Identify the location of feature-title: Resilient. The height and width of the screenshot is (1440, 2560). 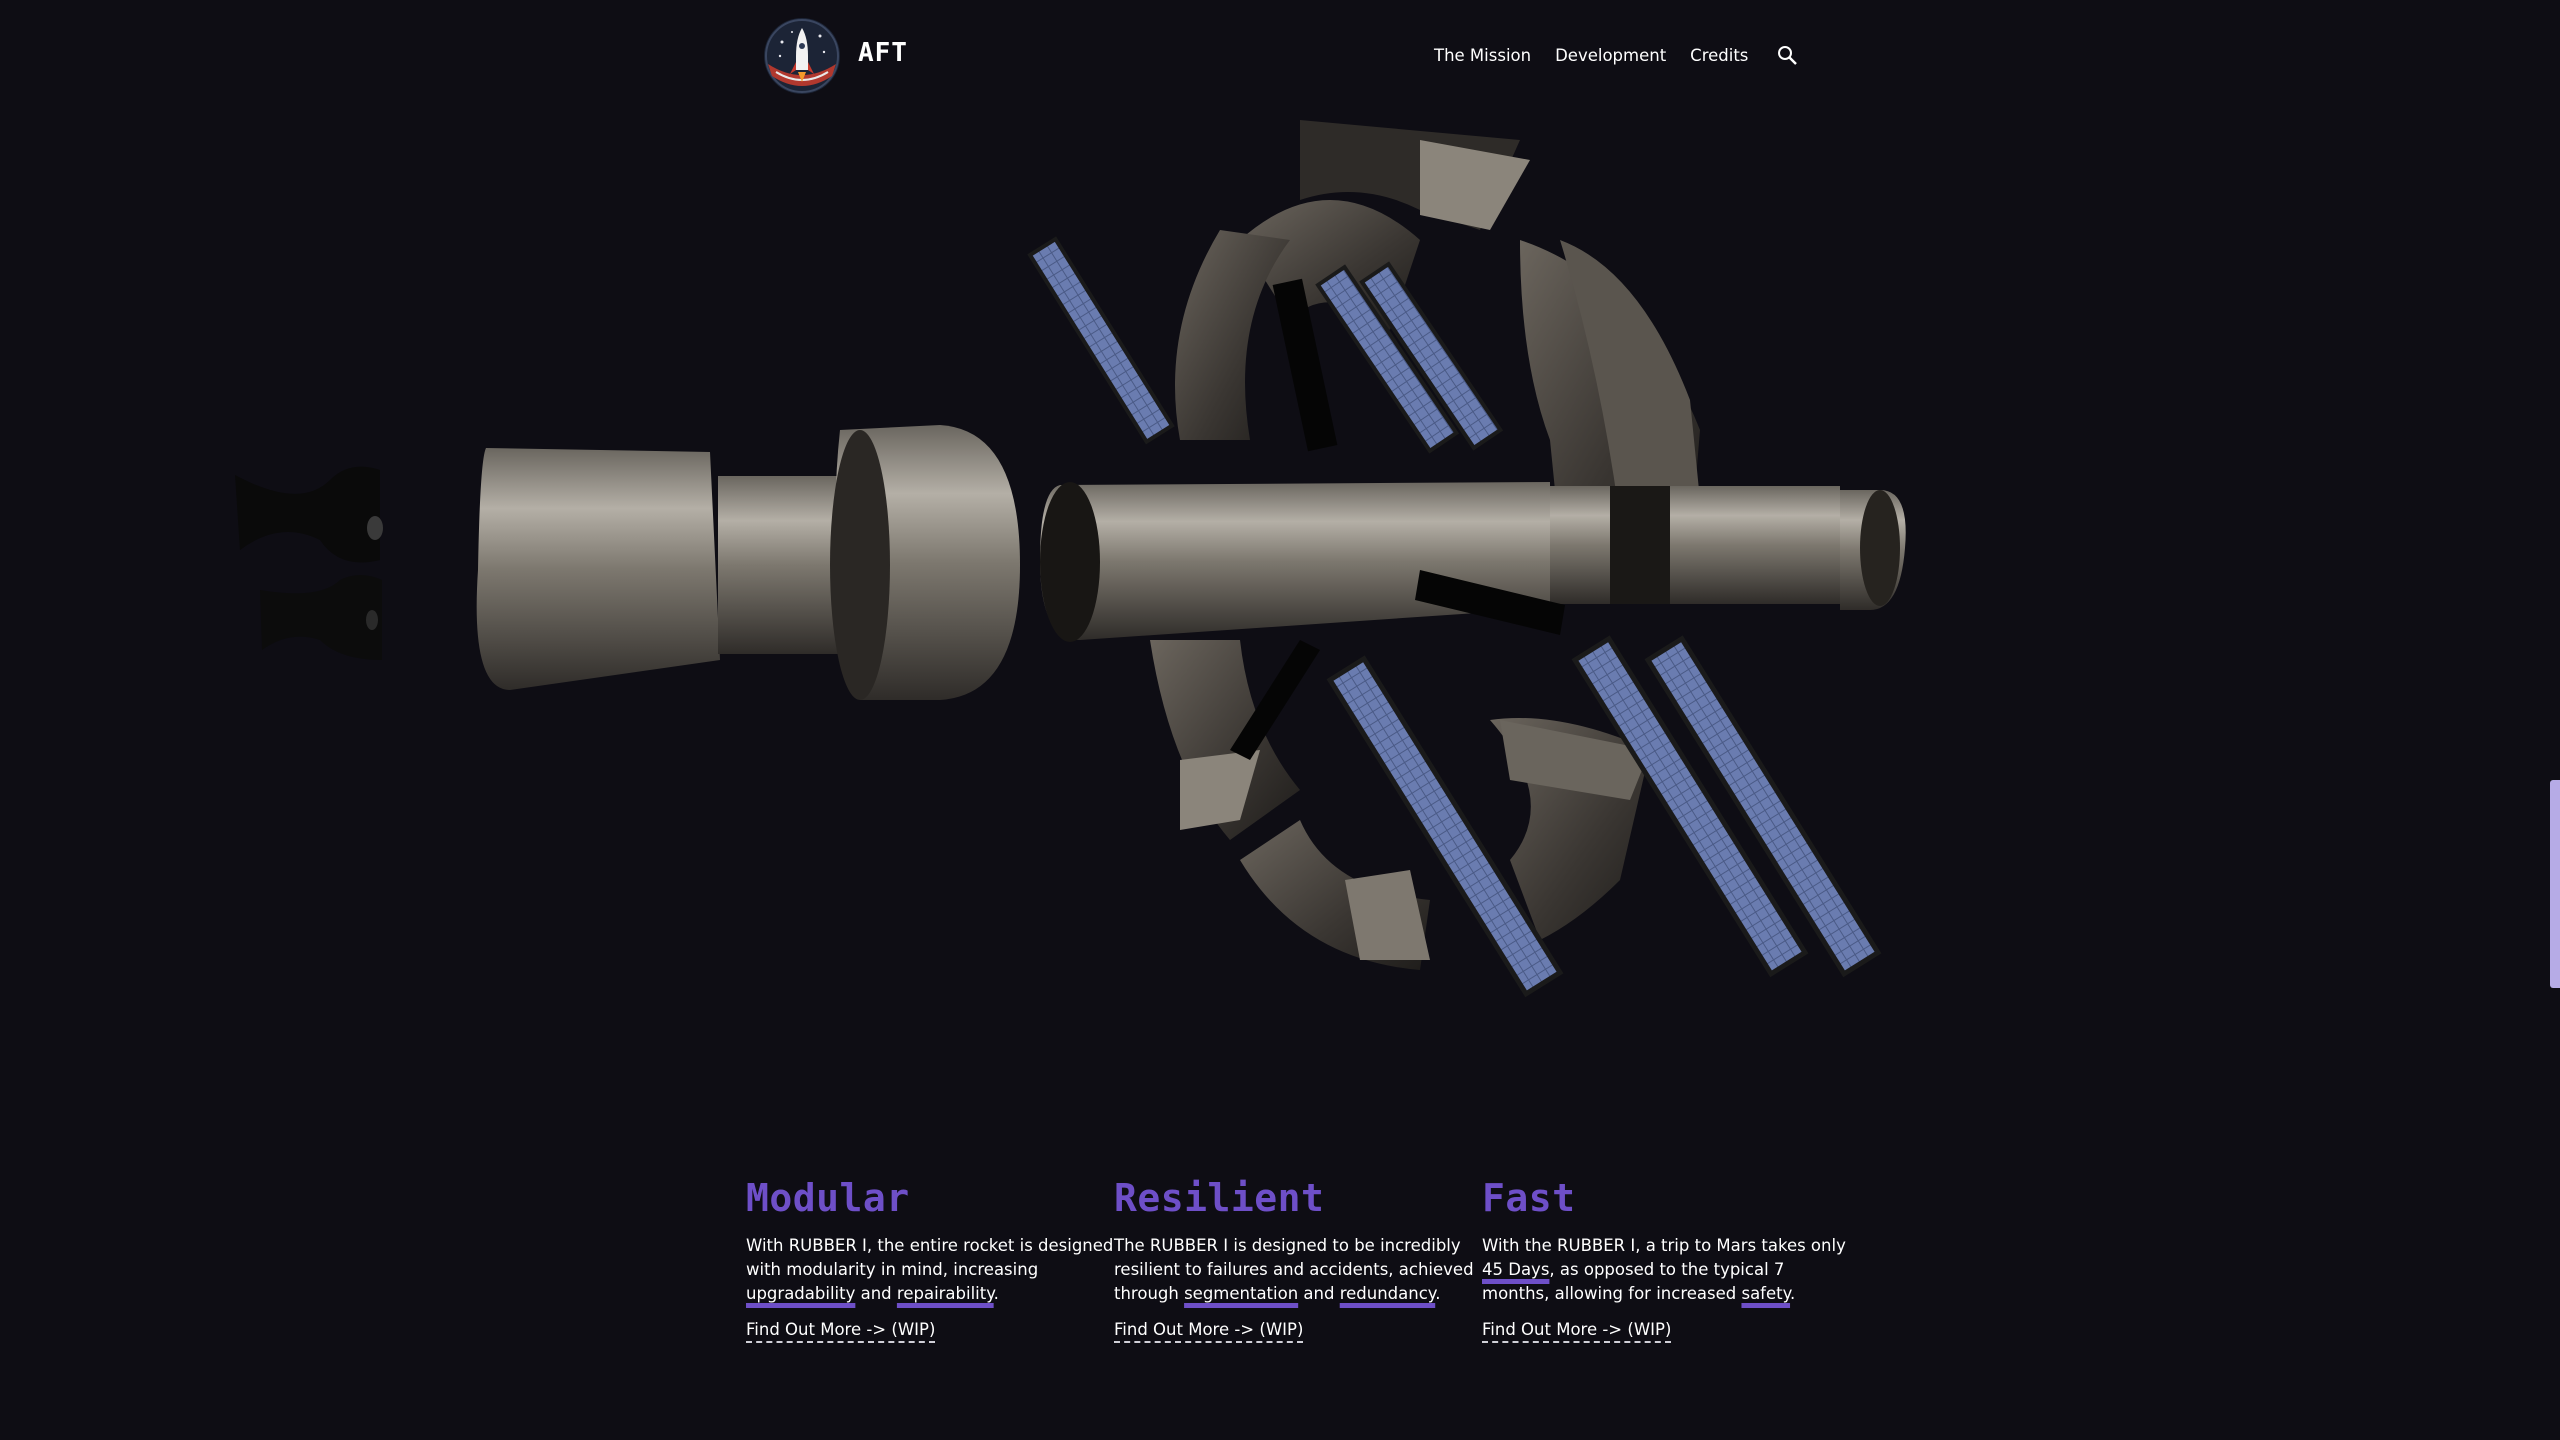
(1219, 1198).